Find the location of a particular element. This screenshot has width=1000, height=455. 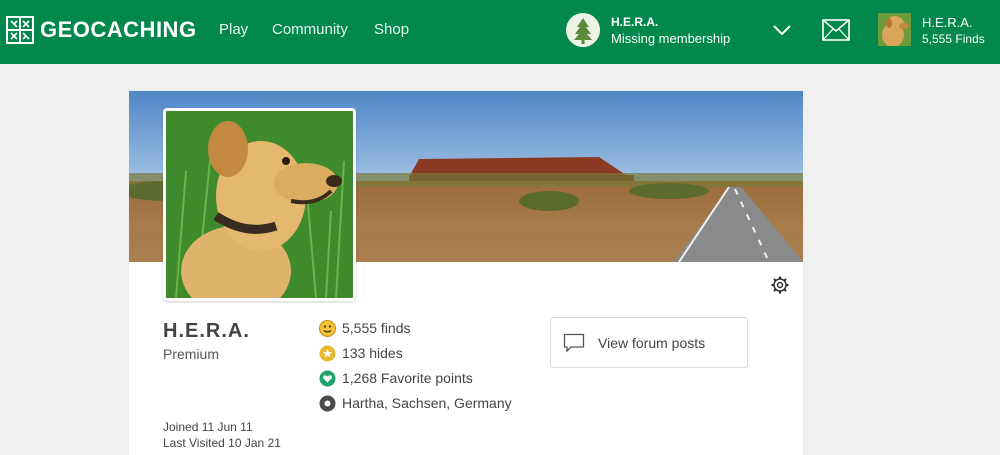

chevron-down-icon is located at coordinates (782, 30).